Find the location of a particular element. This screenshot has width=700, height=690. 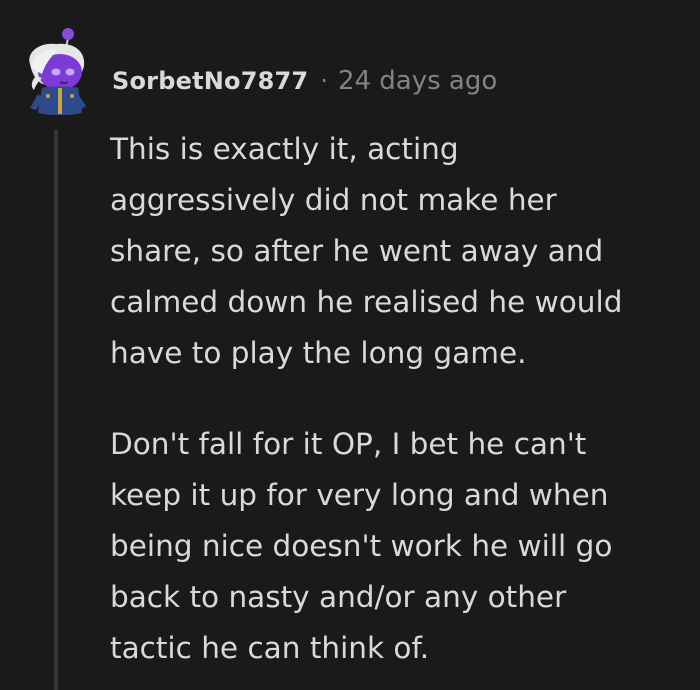

thread-collapse-line is located at coordinates (56, 410).